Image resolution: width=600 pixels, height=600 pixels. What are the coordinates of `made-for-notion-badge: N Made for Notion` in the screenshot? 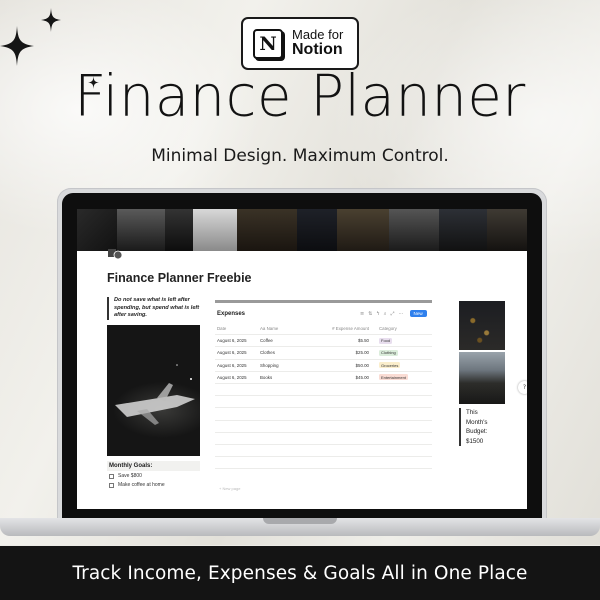 It's located at (300, 43).